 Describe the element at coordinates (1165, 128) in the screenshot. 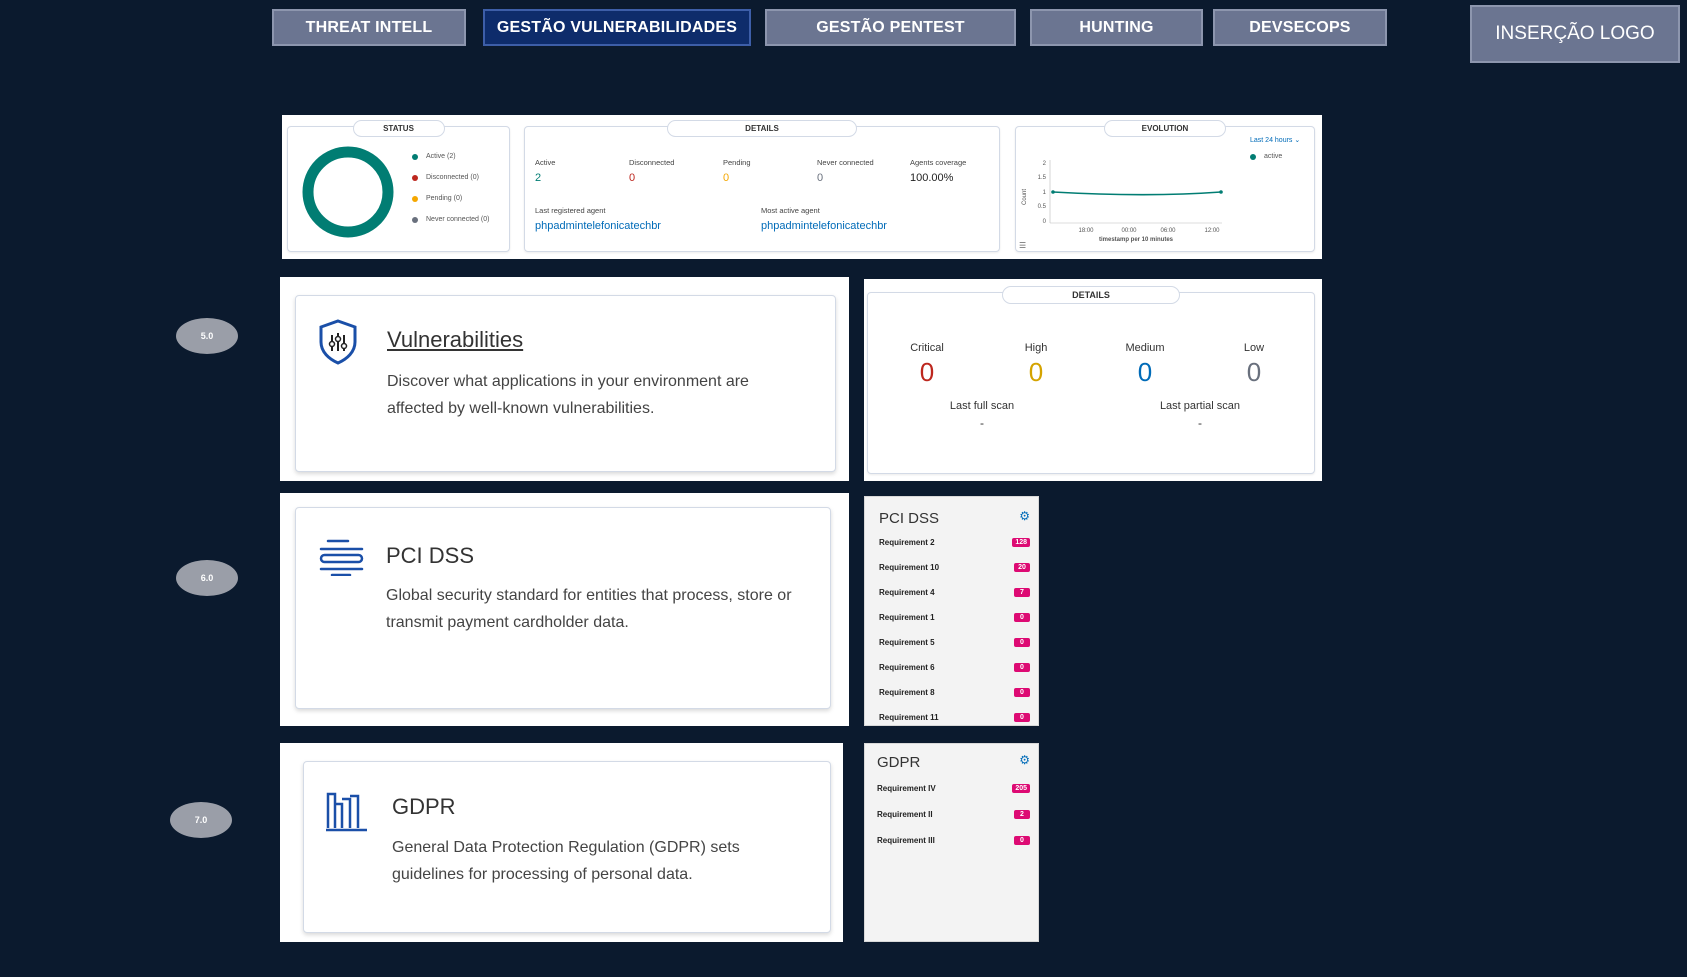

I see `evolution-card-title: EVOLUTION` at that location.